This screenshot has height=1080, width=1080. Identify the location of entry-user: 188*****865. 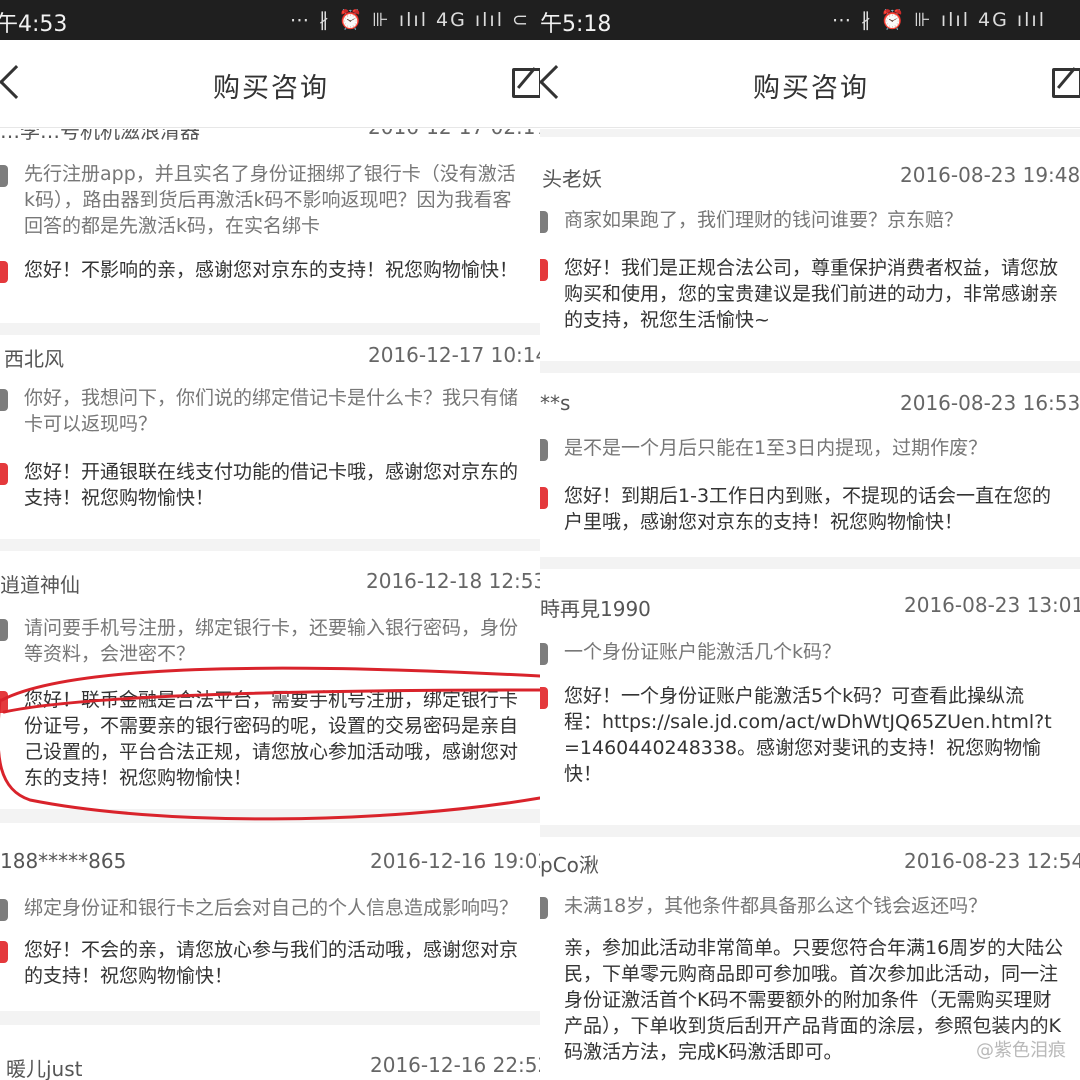
(63, 861).